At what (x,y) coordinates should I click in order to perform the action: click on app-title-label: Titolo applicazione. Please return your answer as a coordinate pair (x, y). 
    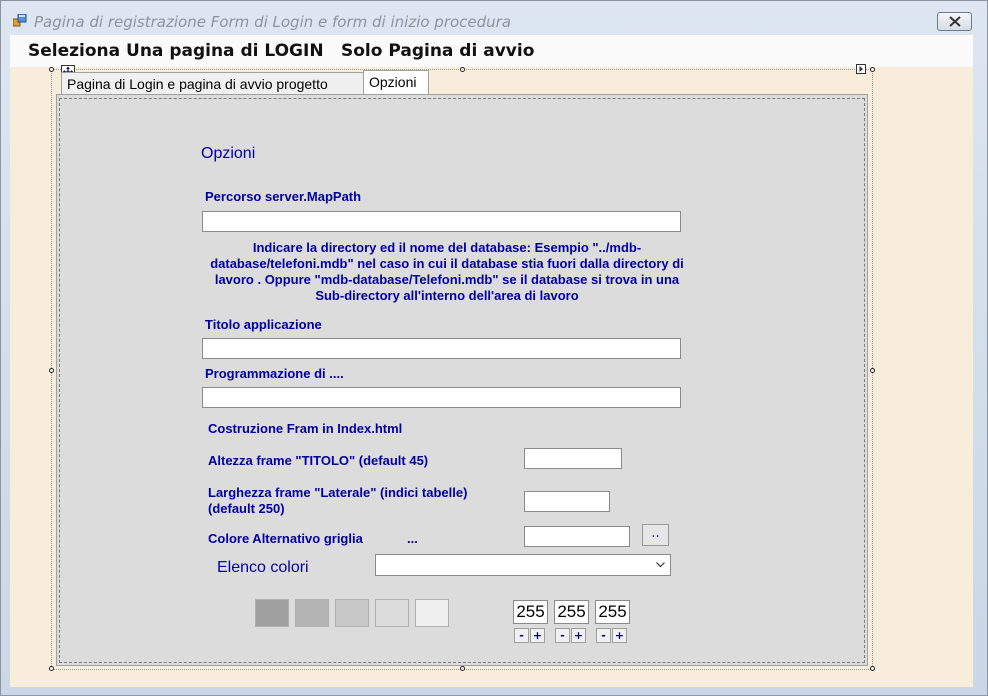
    Looking at the image, I should click on (263, 324).